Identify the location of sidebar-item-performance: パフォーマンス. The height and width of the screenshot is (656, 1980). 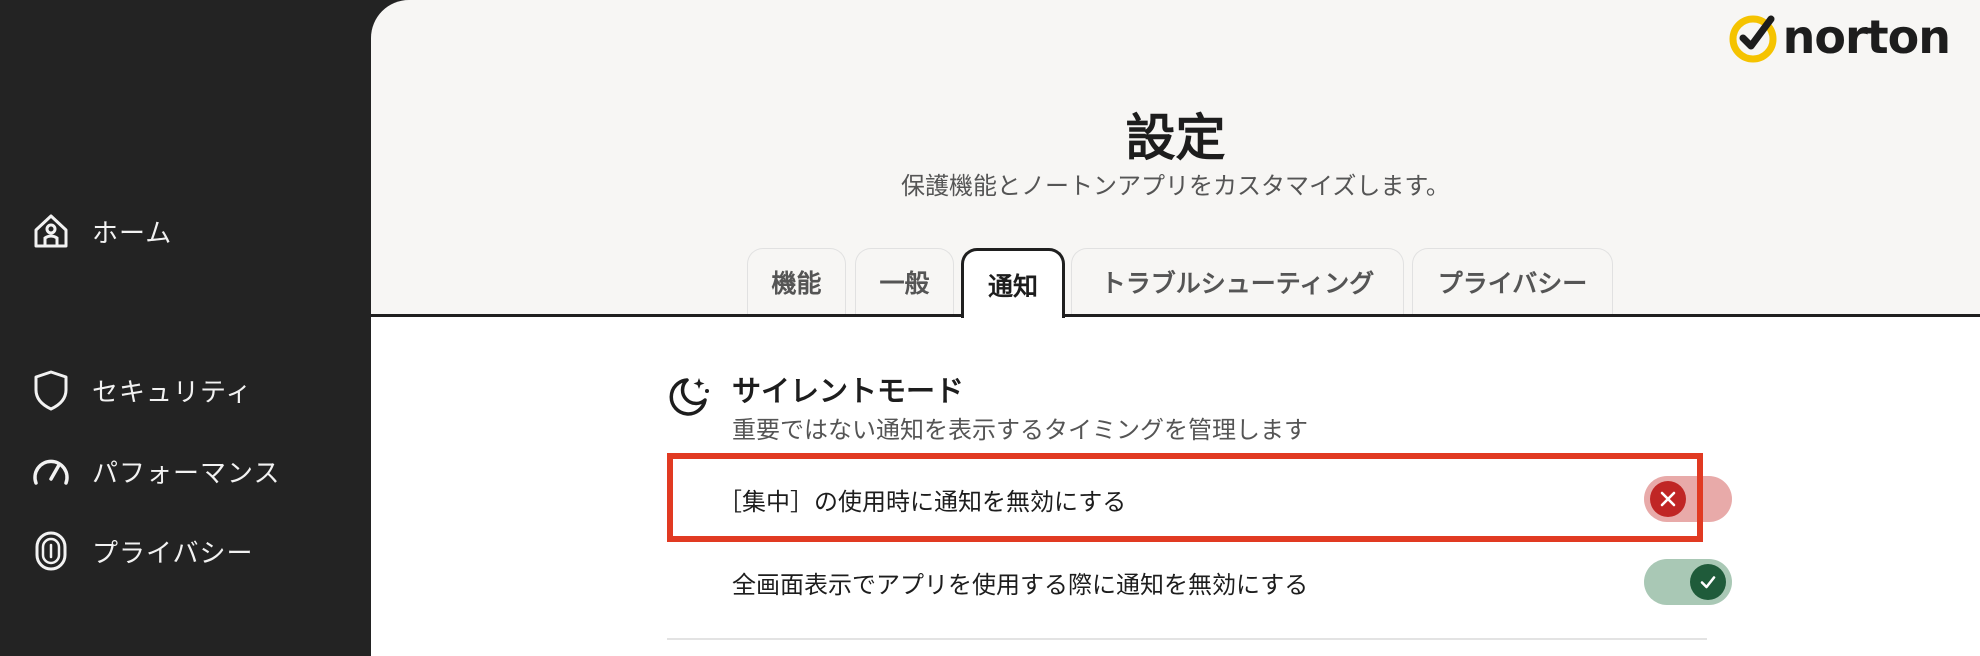
(155, 471).